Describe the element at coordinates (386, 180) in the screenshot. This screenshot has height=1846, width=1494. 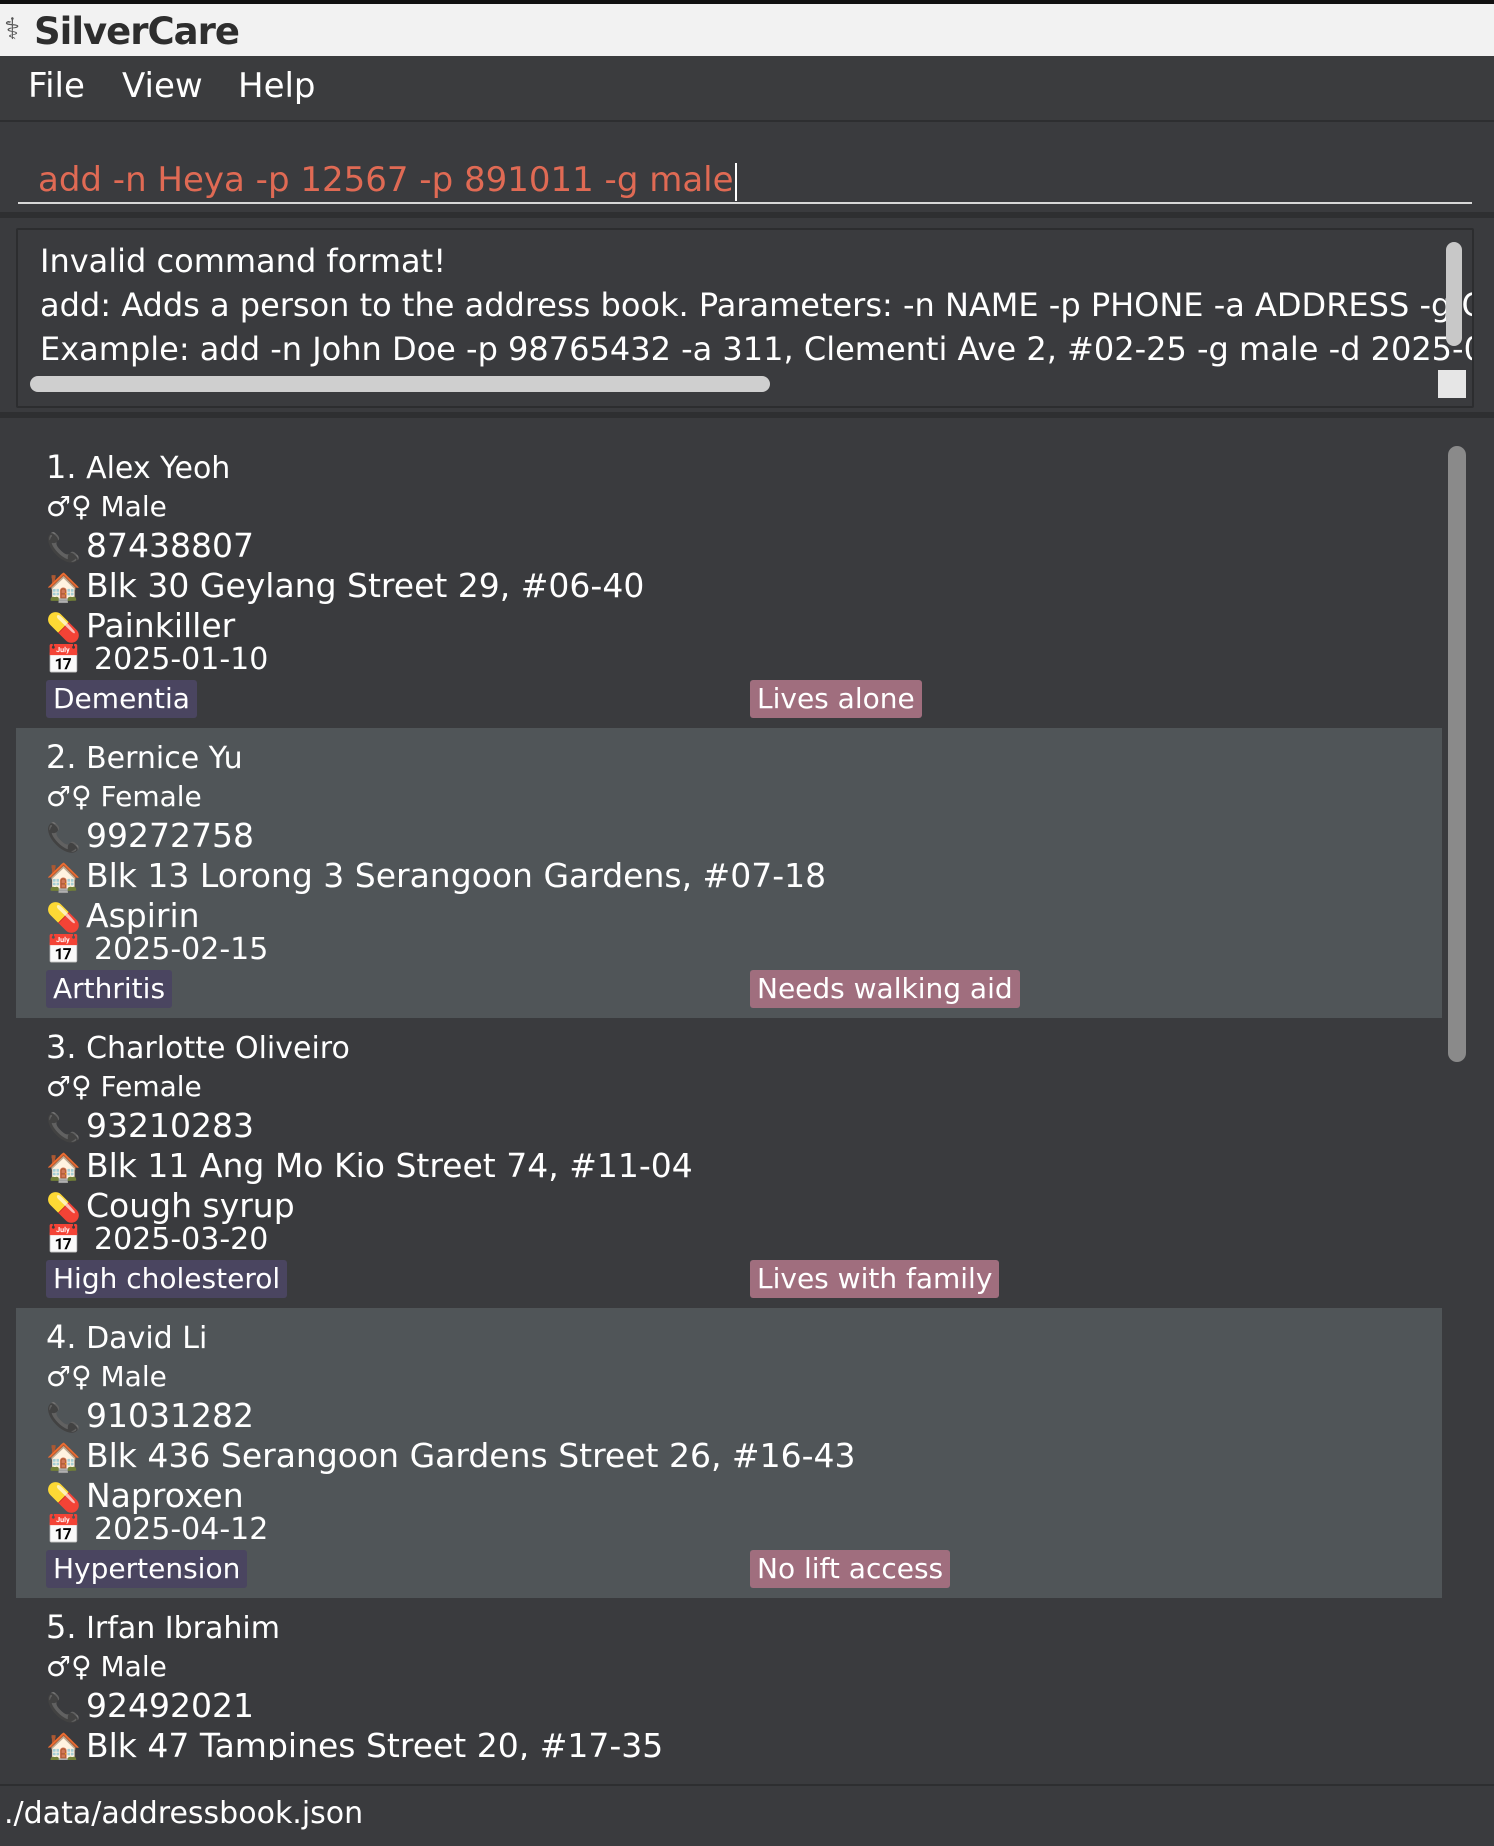
I see `command-text: add -n Heya -p 12567 -p 891011 -g male` at that location.